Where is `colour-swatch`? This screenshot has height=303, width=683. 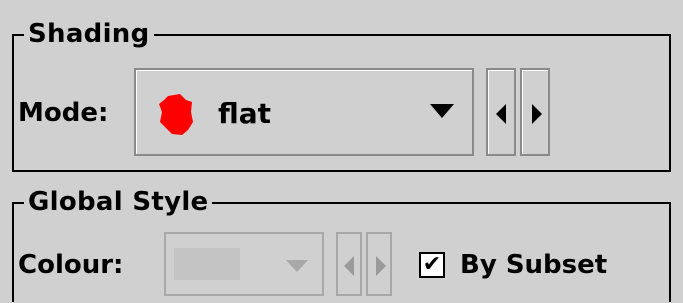 colour-swatch is located at coordinates (207, 264).